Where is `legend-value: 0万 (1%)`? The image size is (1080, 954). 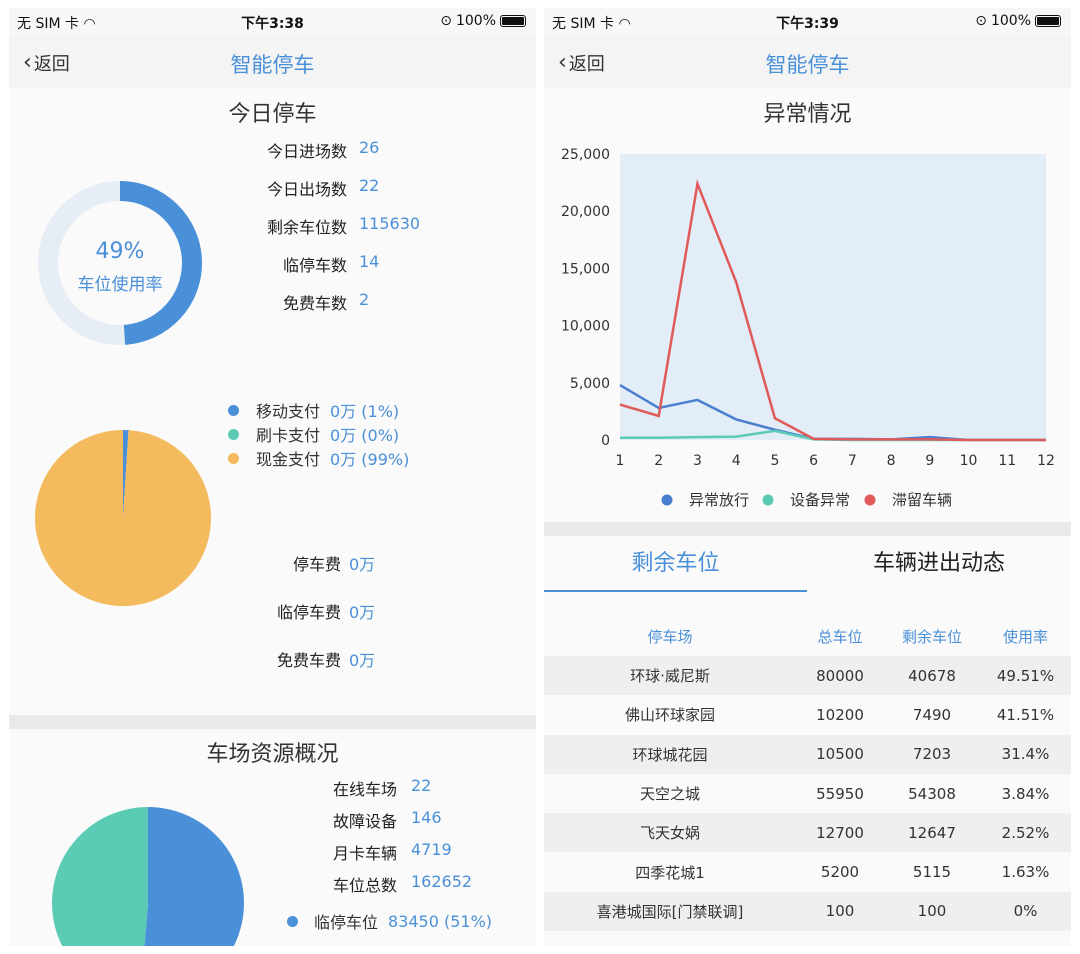 legend-value: 0万 (1%) is located at coordinates (365, 411).